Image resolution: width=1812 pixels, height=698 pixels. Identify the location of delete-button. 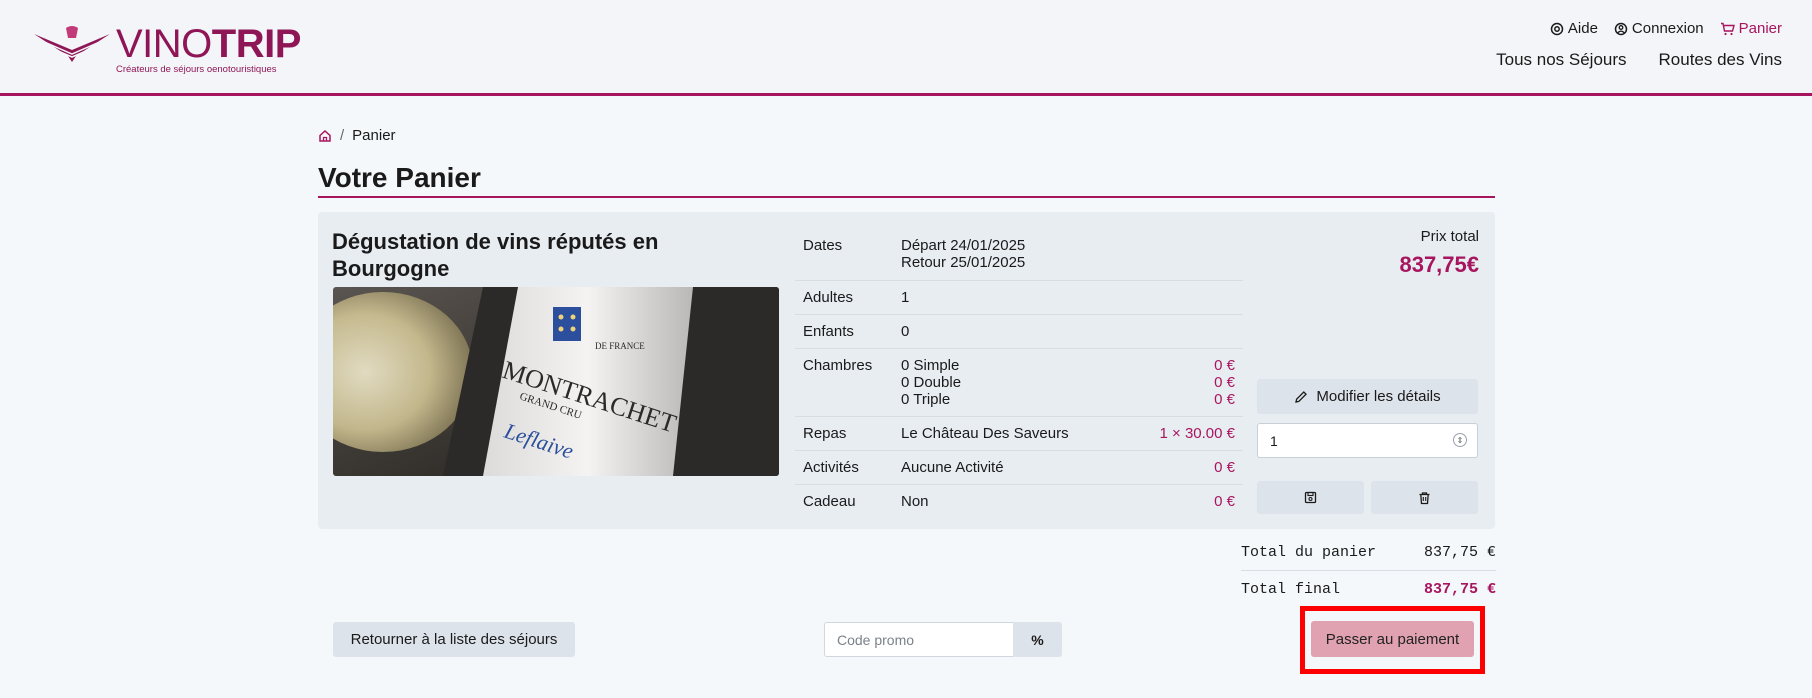
(1424, 497).